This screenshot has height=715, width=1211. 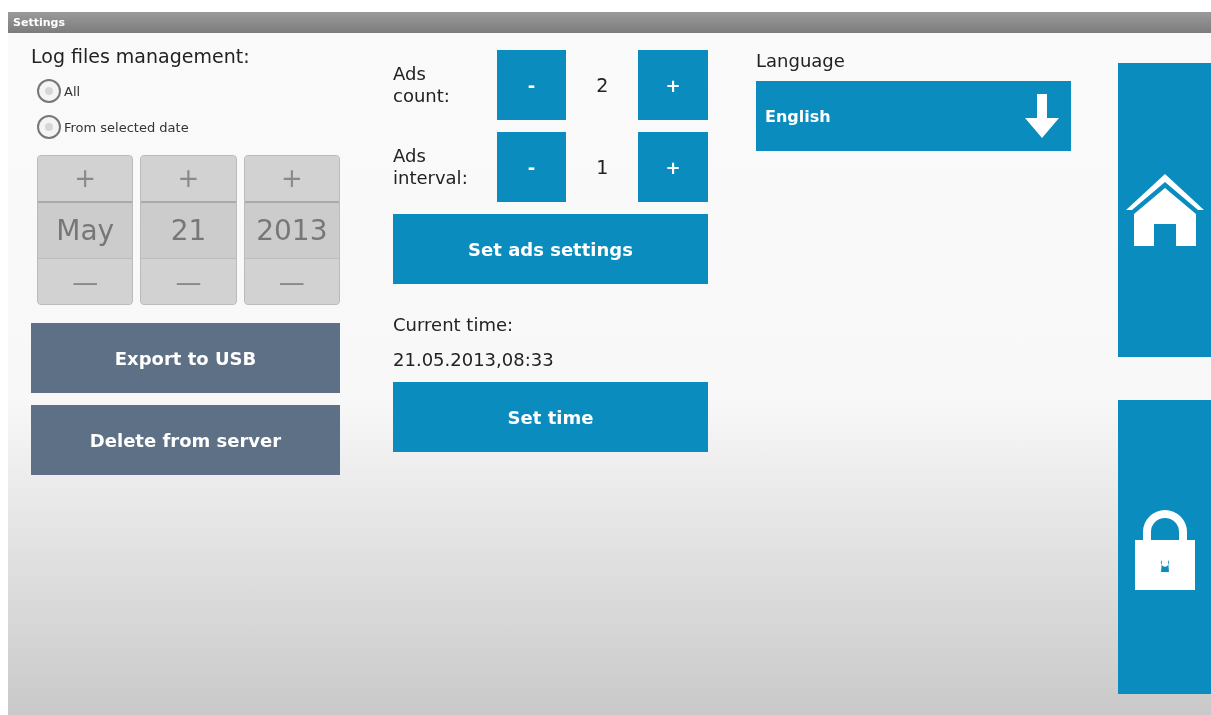 What do you see at coordinates (188, 230) in the screenshot?
I see `date-value: 21` at bounding box center [188, 230].